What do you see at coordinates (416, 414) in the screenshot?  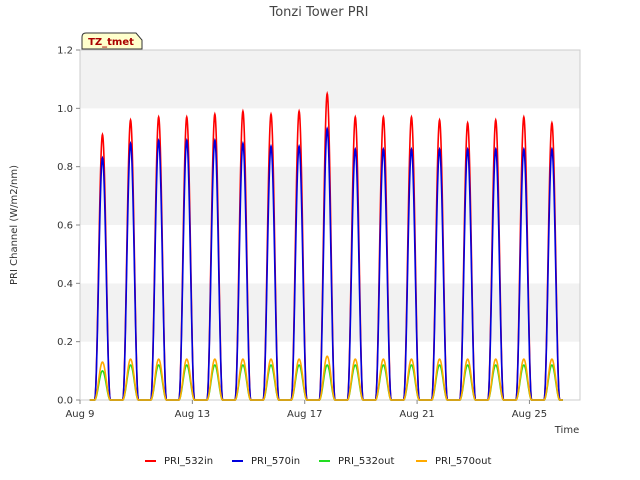 I see `x-tick-label: Aug 21` at bounding box center [416, 414].